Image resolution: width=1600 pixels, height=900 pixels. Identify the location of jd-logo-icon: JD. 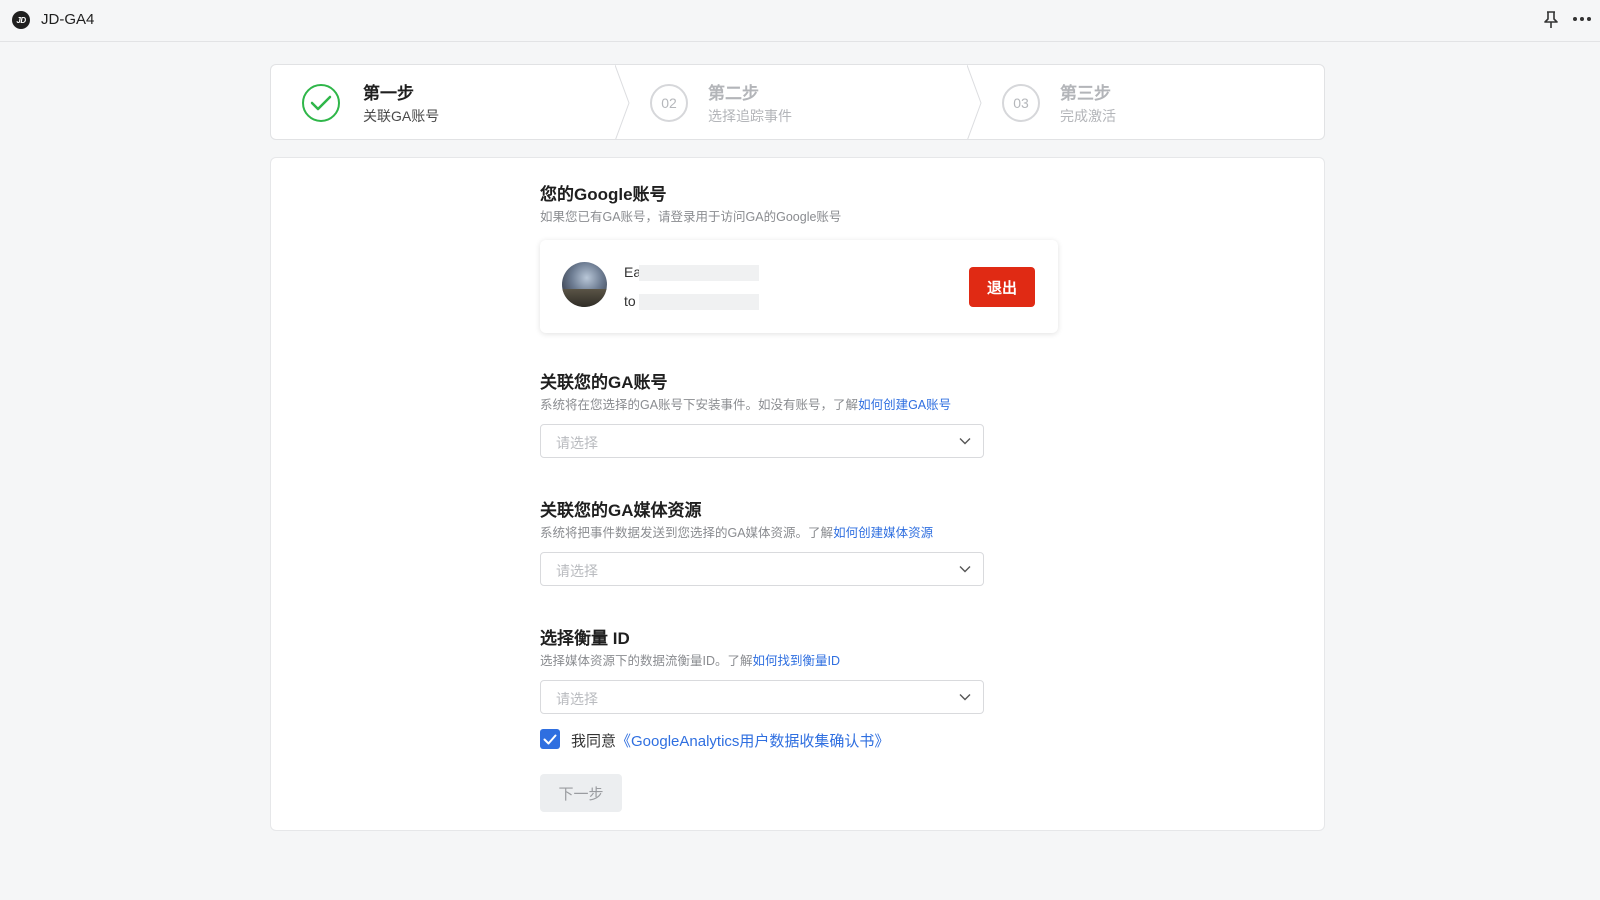
(21, 20).